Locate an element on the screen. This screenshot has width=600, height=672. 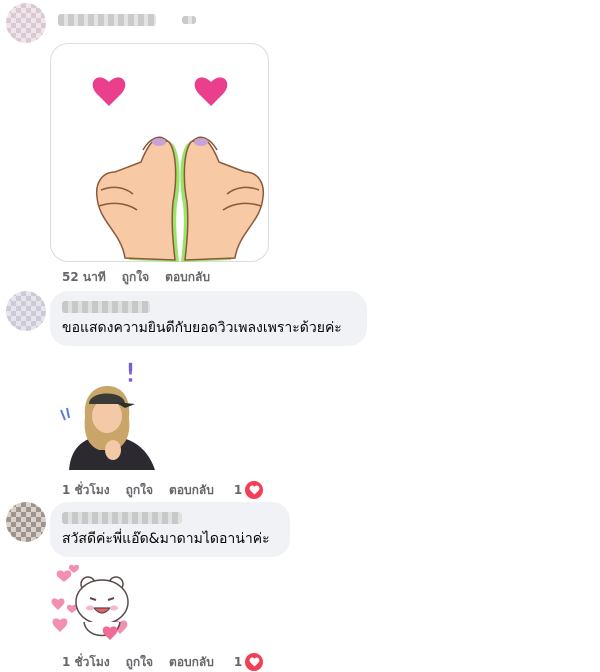
finger-heart-sticker is located at coordinates (159, 152).